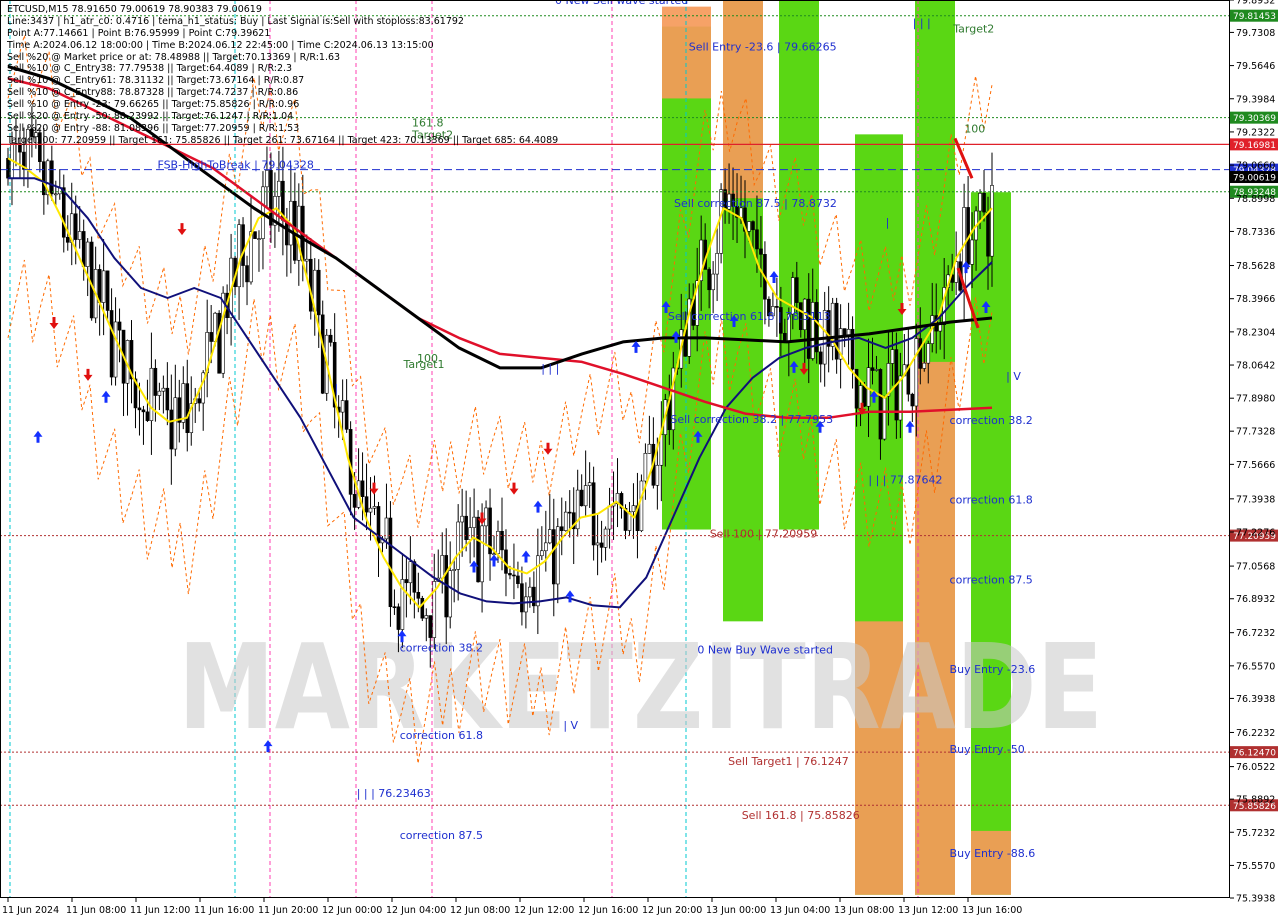  I want to click on y-tick-label: 75.3938, so click(1255, 899).